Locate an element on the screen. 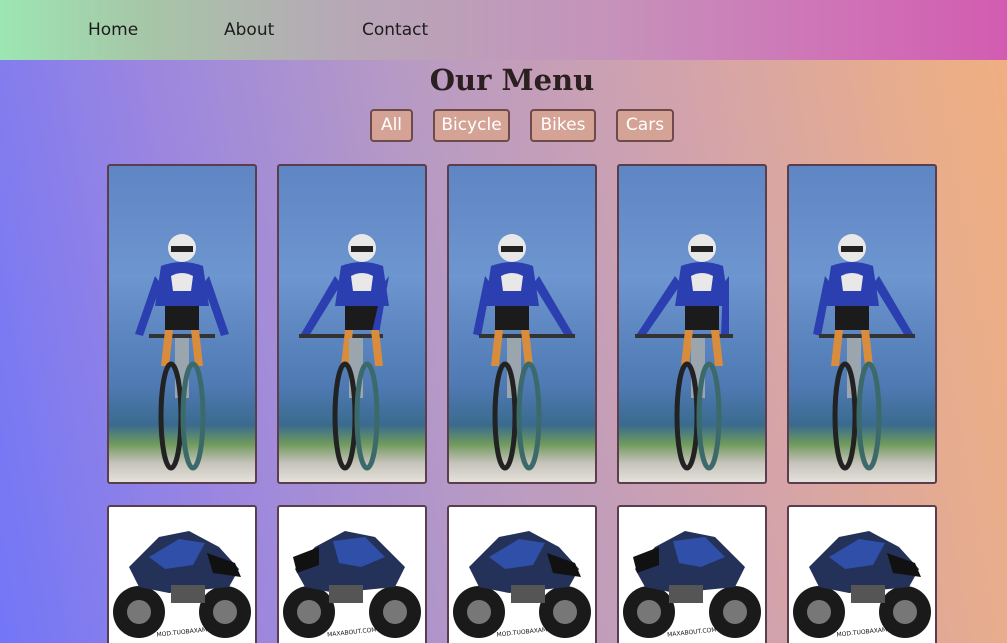 The width and height of the screenshot is (1007, 643). filter-cars-button: Cars is located at coordinates (645, 125).